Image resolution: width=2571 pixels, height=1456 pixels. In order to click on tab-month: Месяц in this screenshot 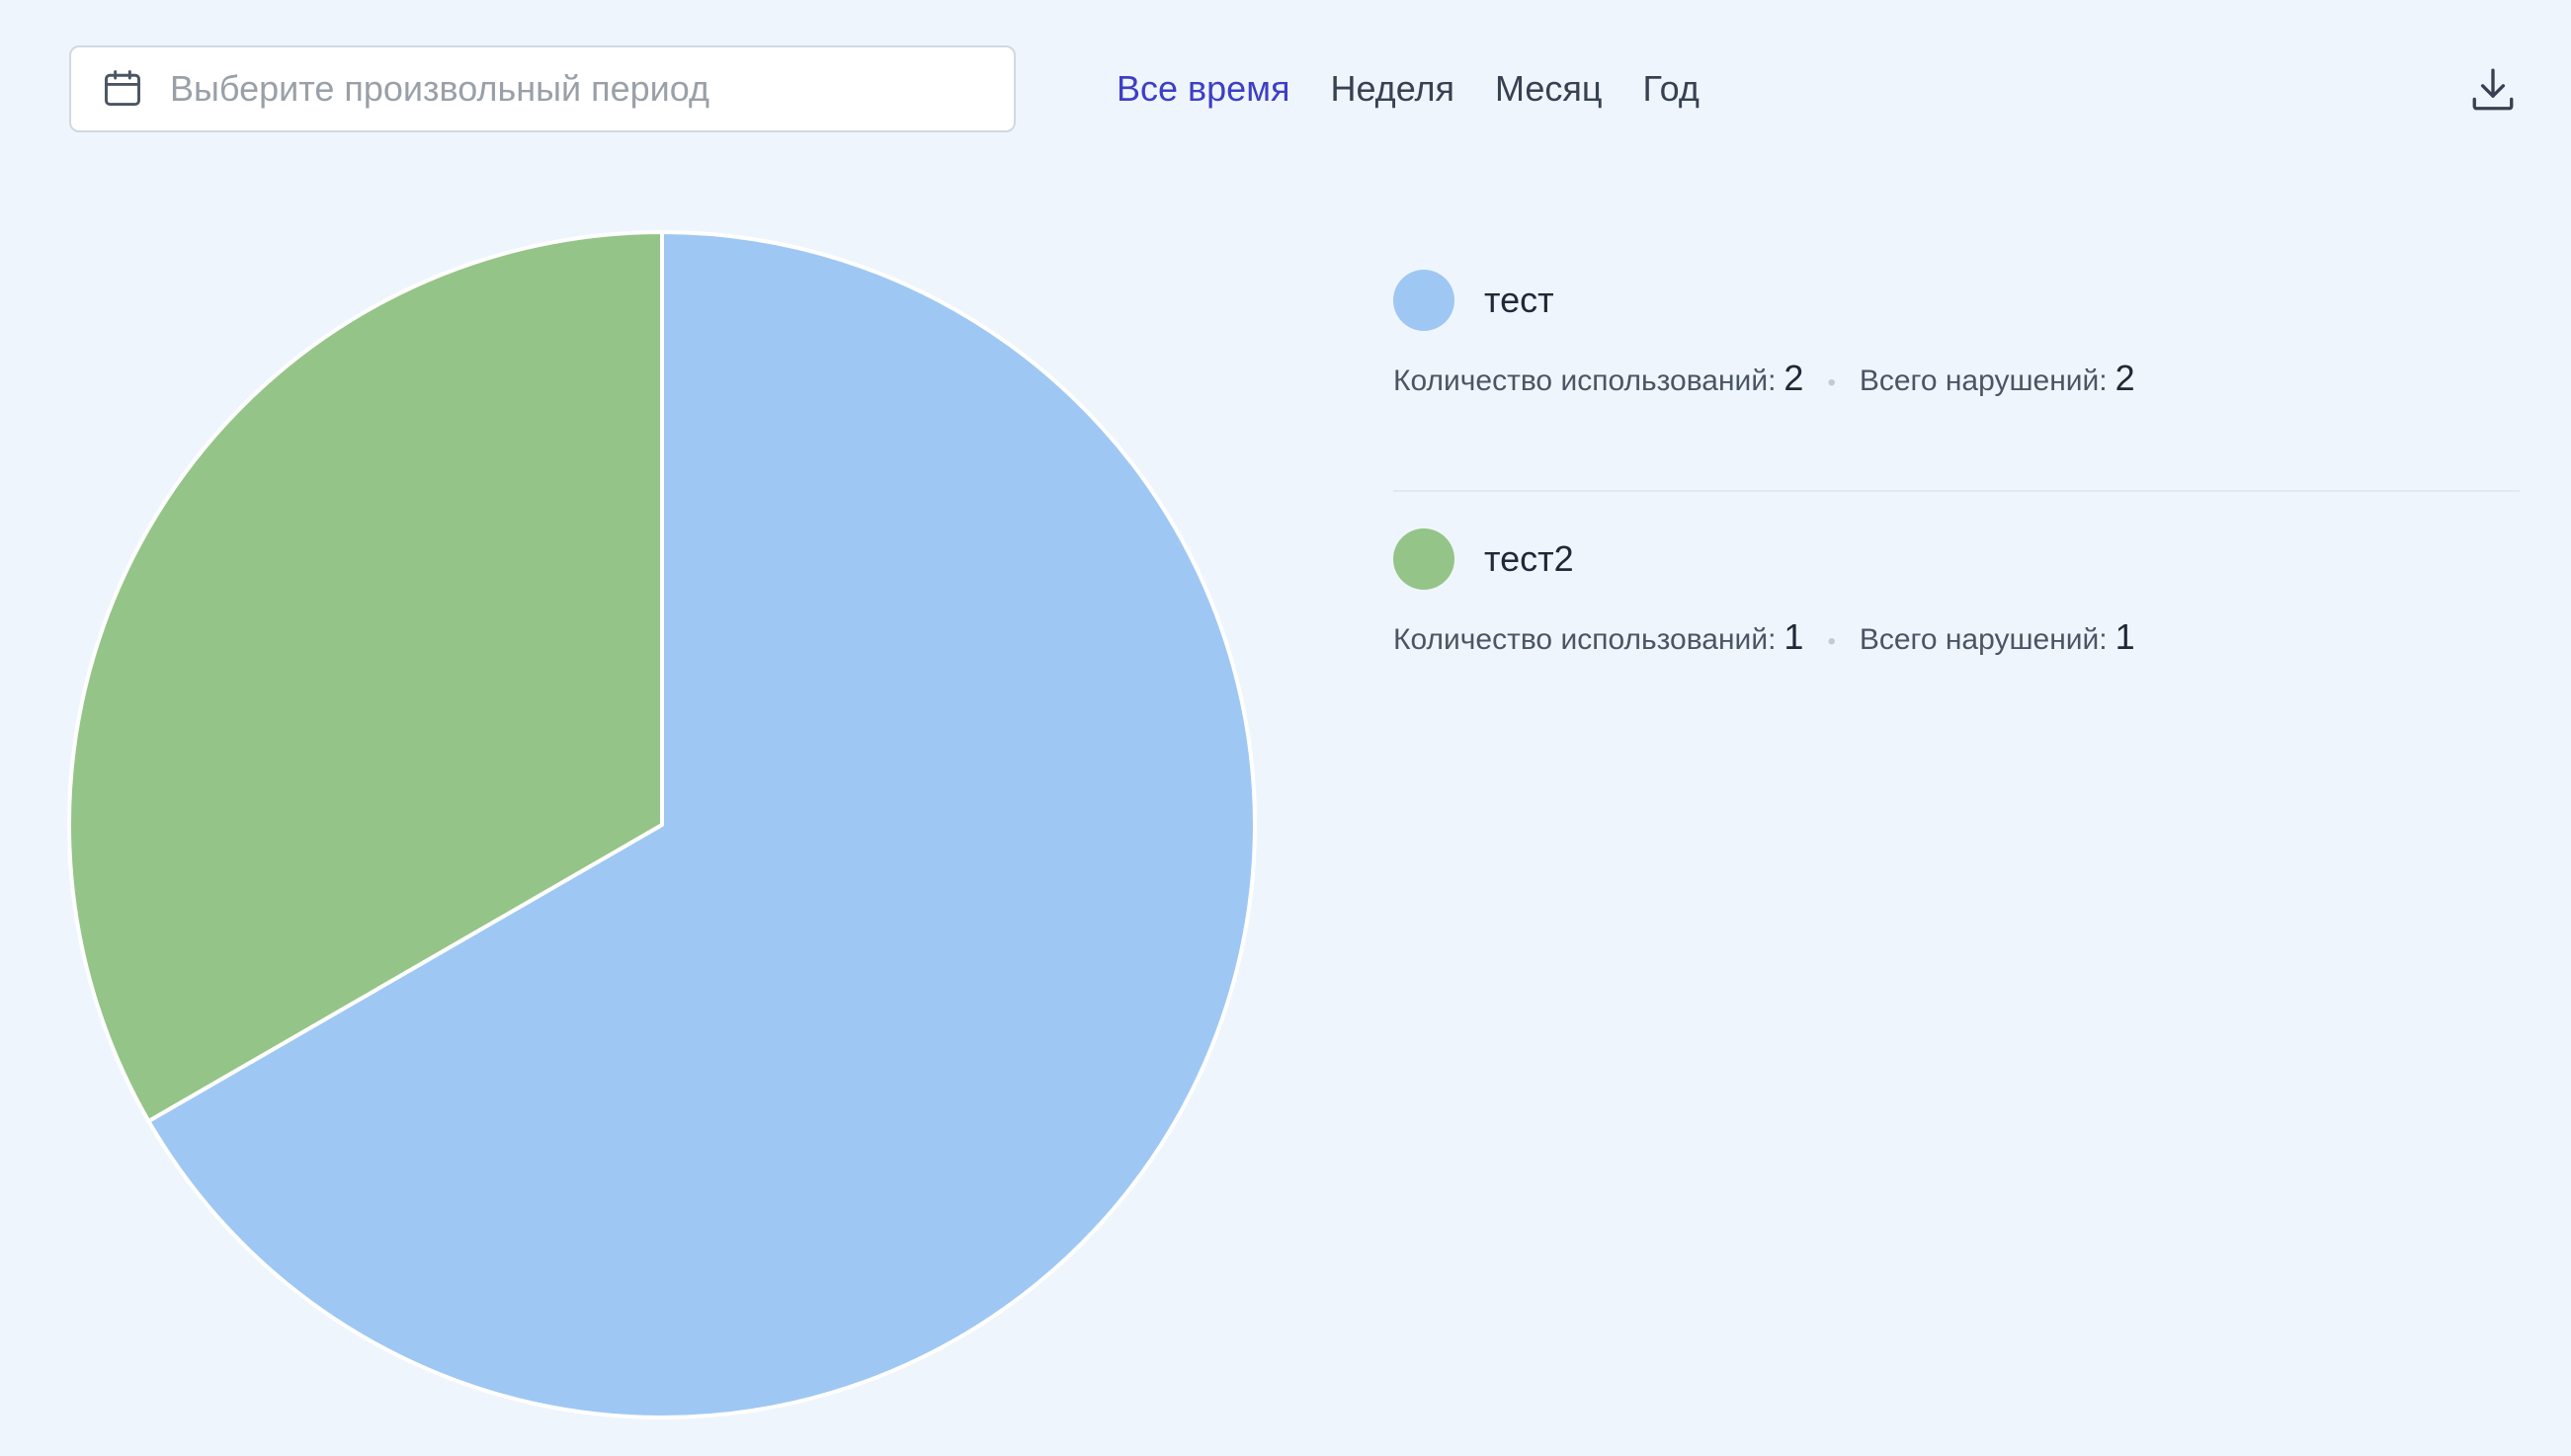, I will do `click(1549, 89)`.